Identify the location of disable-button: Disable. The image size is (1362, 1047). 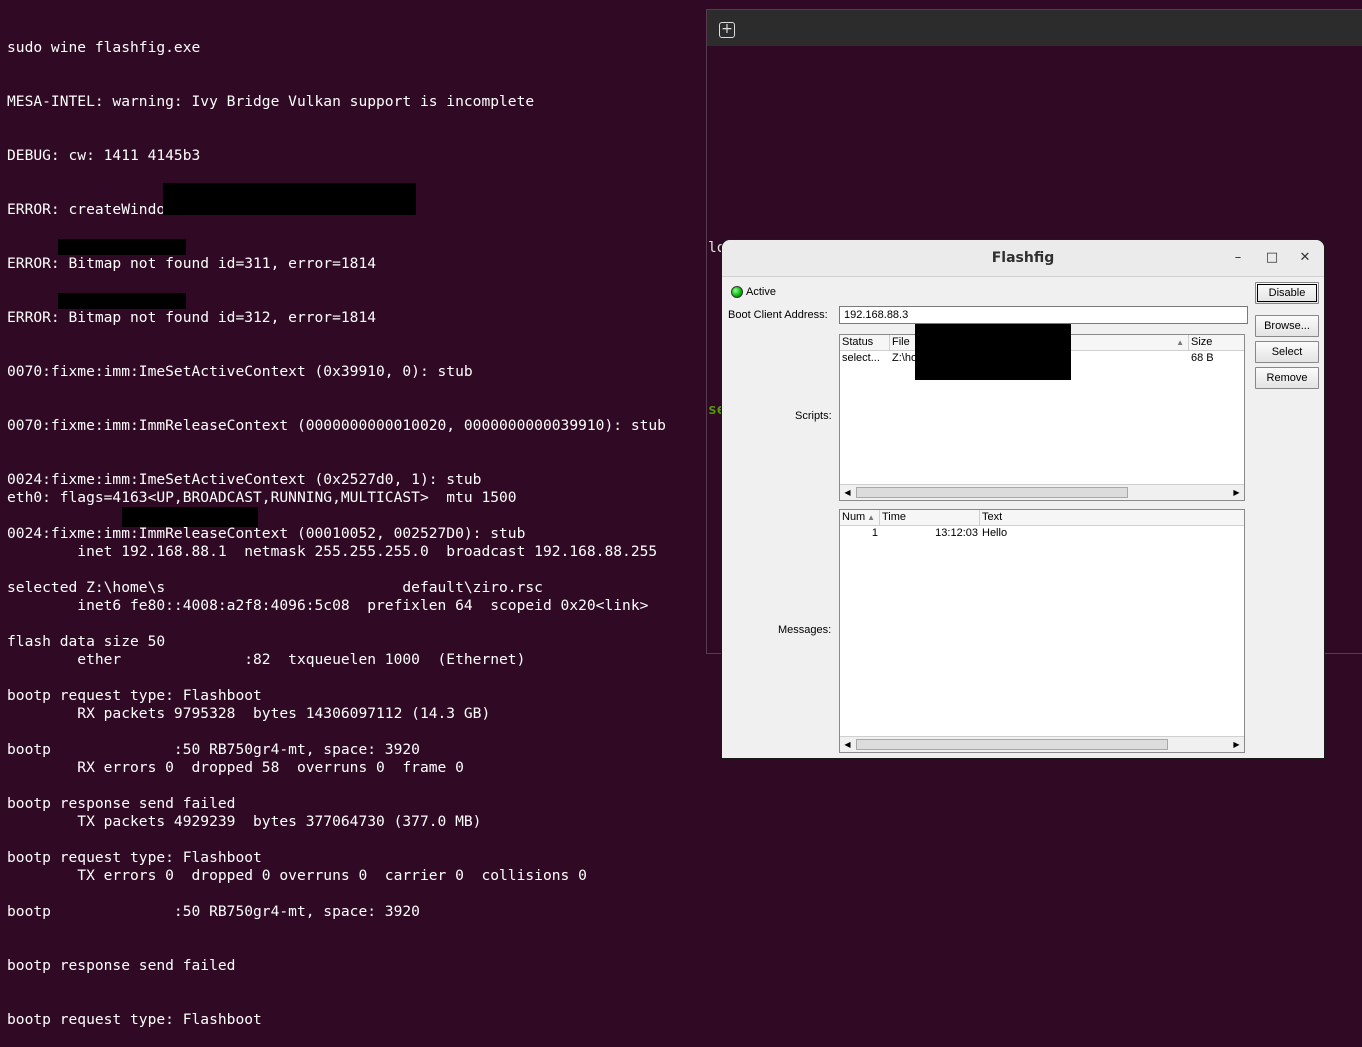
(1287, 293).